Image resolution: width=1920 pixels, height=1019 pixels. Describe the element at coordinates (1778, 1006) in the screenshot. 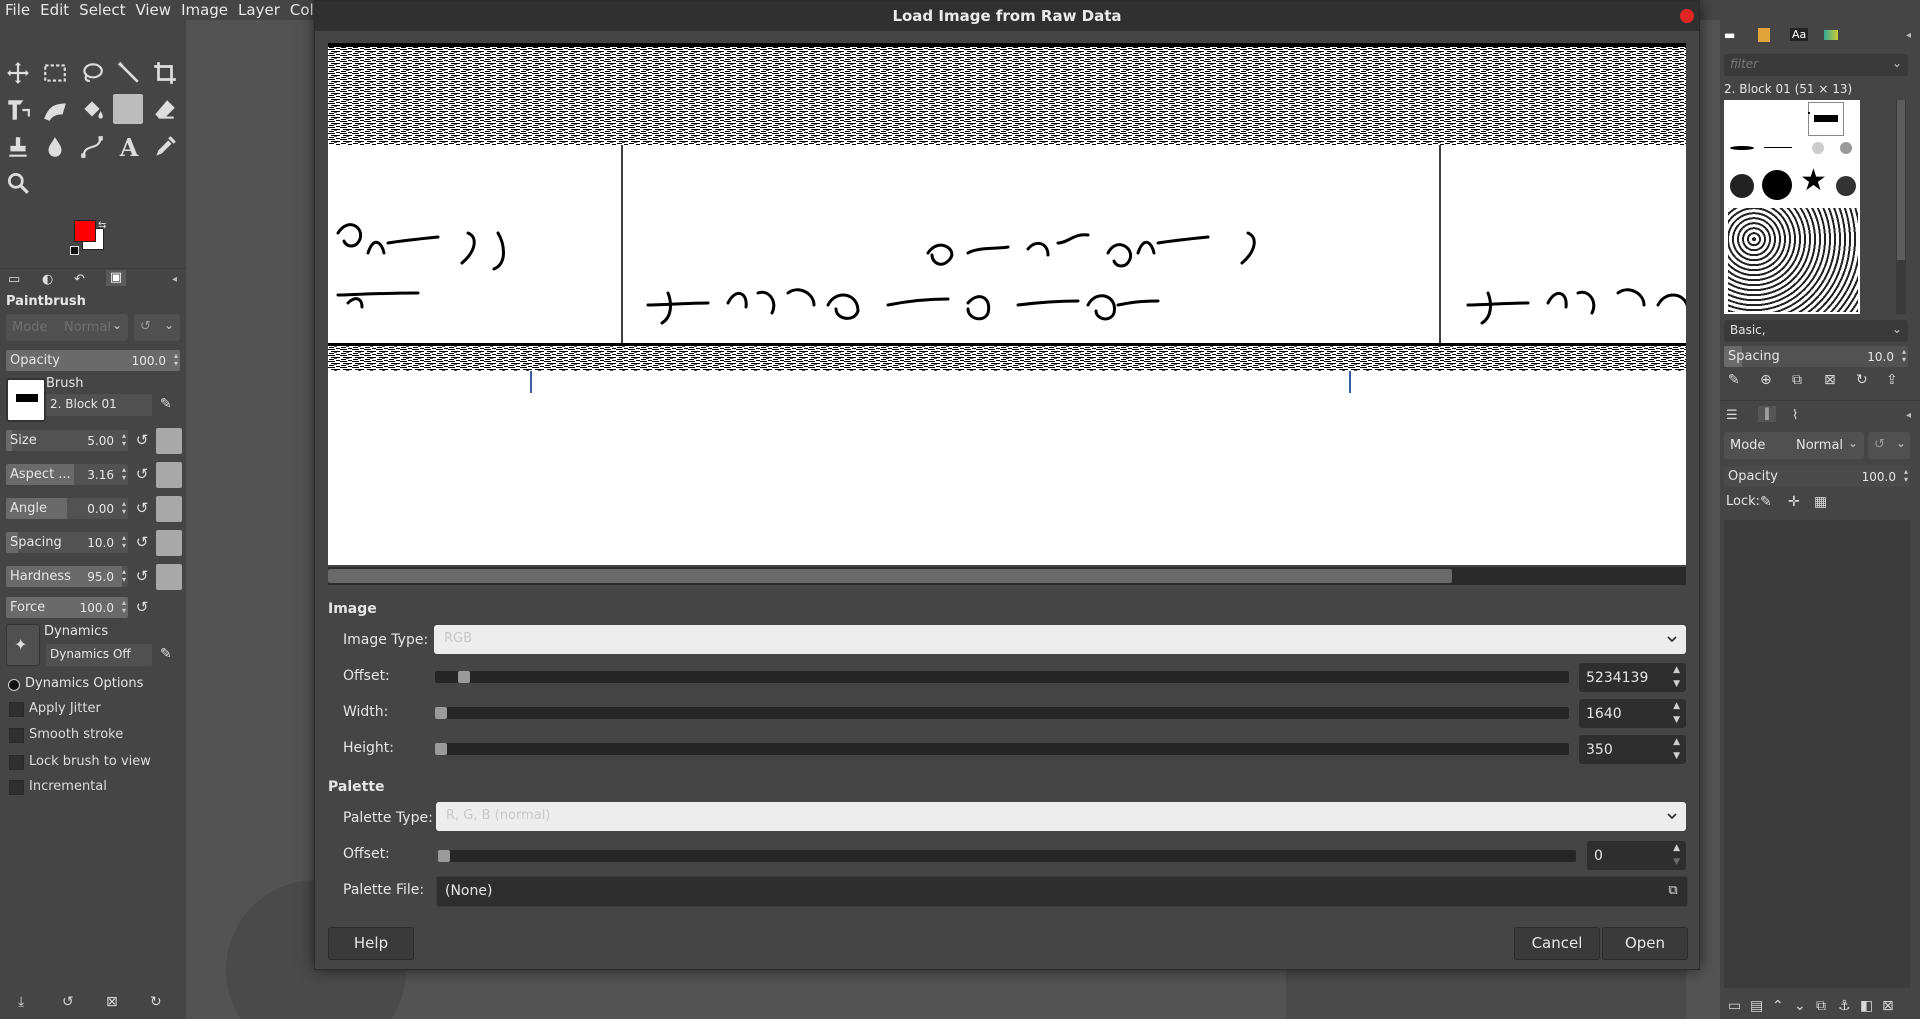

I see `raise-layer-icon: ⌃` at that location.